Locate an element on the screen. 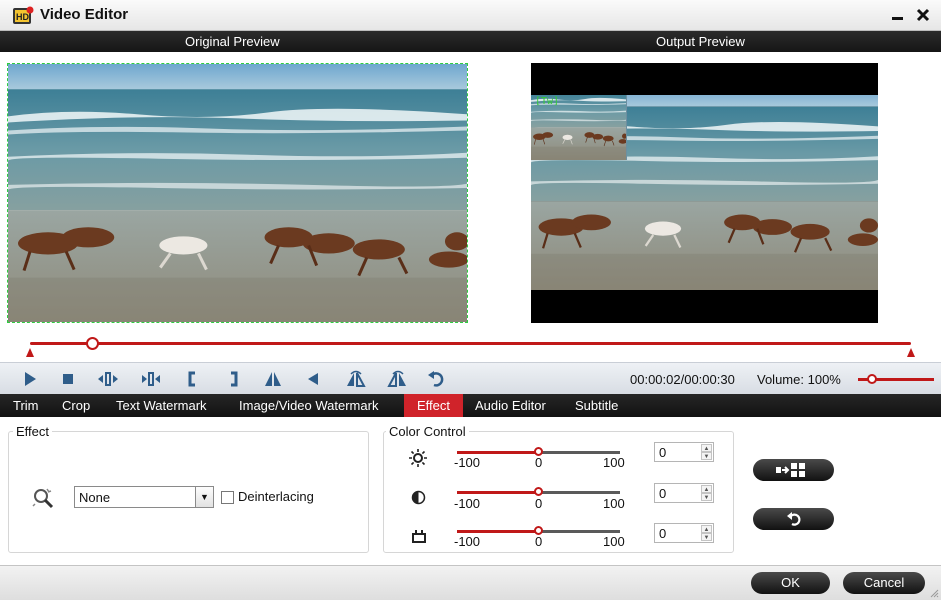  playback-toolbar: 00:00:02/00:00:30 Volume: 100% is located at coordinates (470, 378).